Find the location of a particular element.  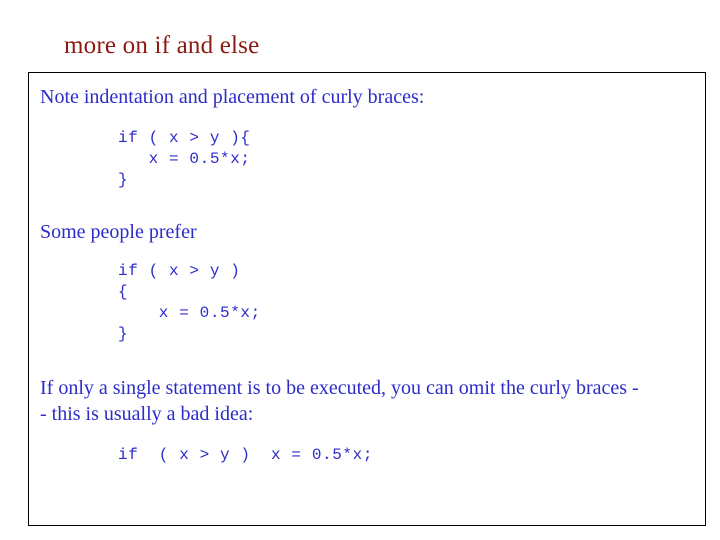

right-border is located at coordinates (705, 299).